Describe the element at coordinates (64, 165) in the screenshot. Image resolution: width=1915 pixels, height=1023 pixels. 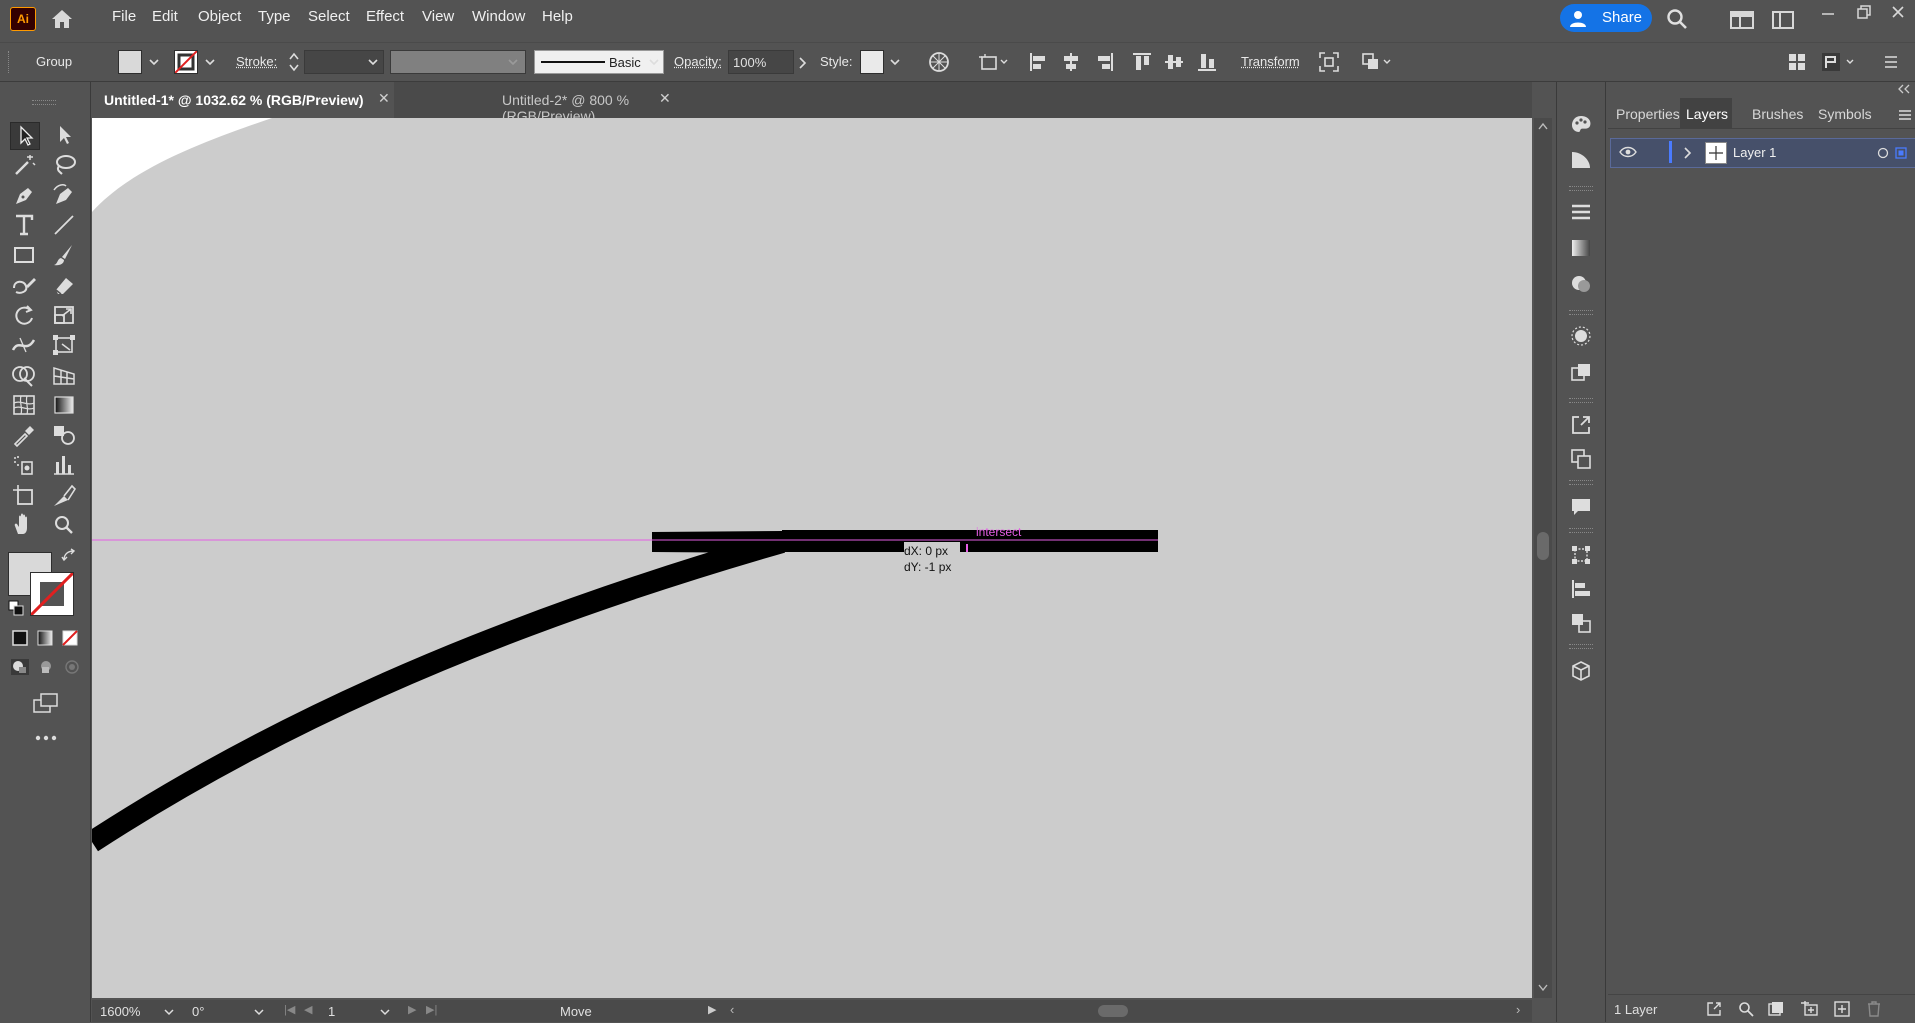
I see `lasso-tool-icon` at that location.